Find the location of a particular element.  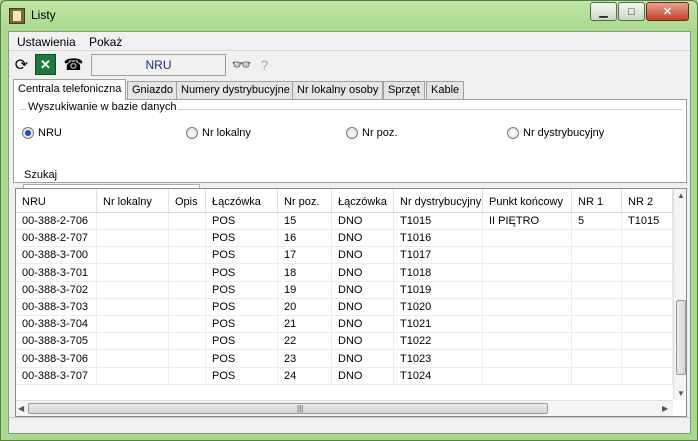

tab-centrala: Centrala telefoniczna is located at coordinates (70, 89).